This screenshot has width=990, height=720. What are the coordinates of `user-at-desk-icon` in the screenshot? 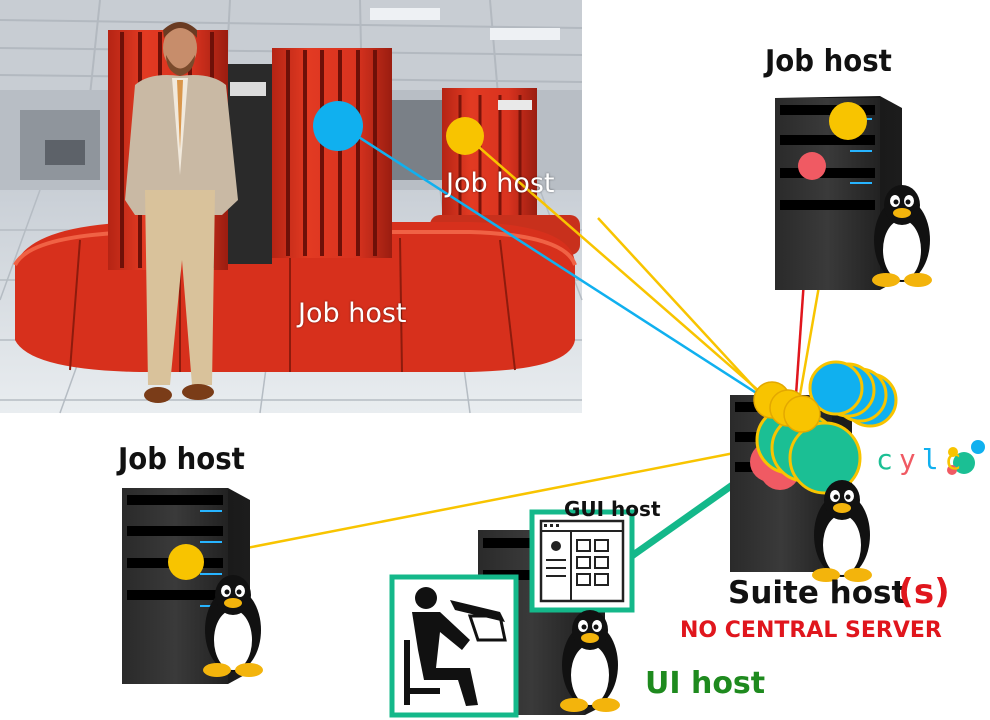 It's located at (454, 646).